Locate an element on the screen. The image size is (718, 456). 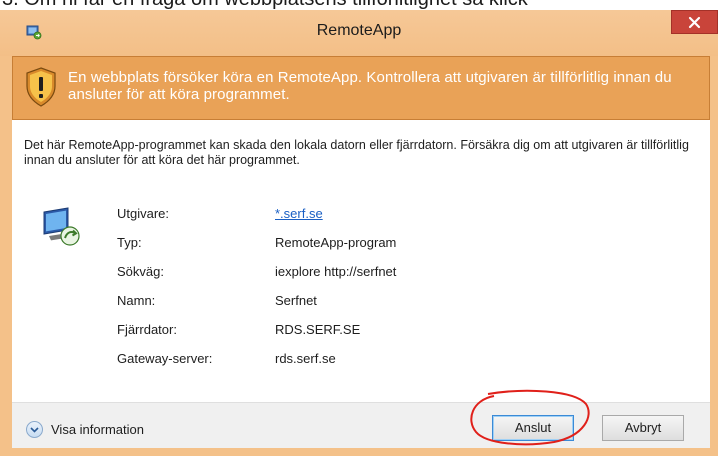
publisher-link: *.serf.se is located at coordinates (299, 213).